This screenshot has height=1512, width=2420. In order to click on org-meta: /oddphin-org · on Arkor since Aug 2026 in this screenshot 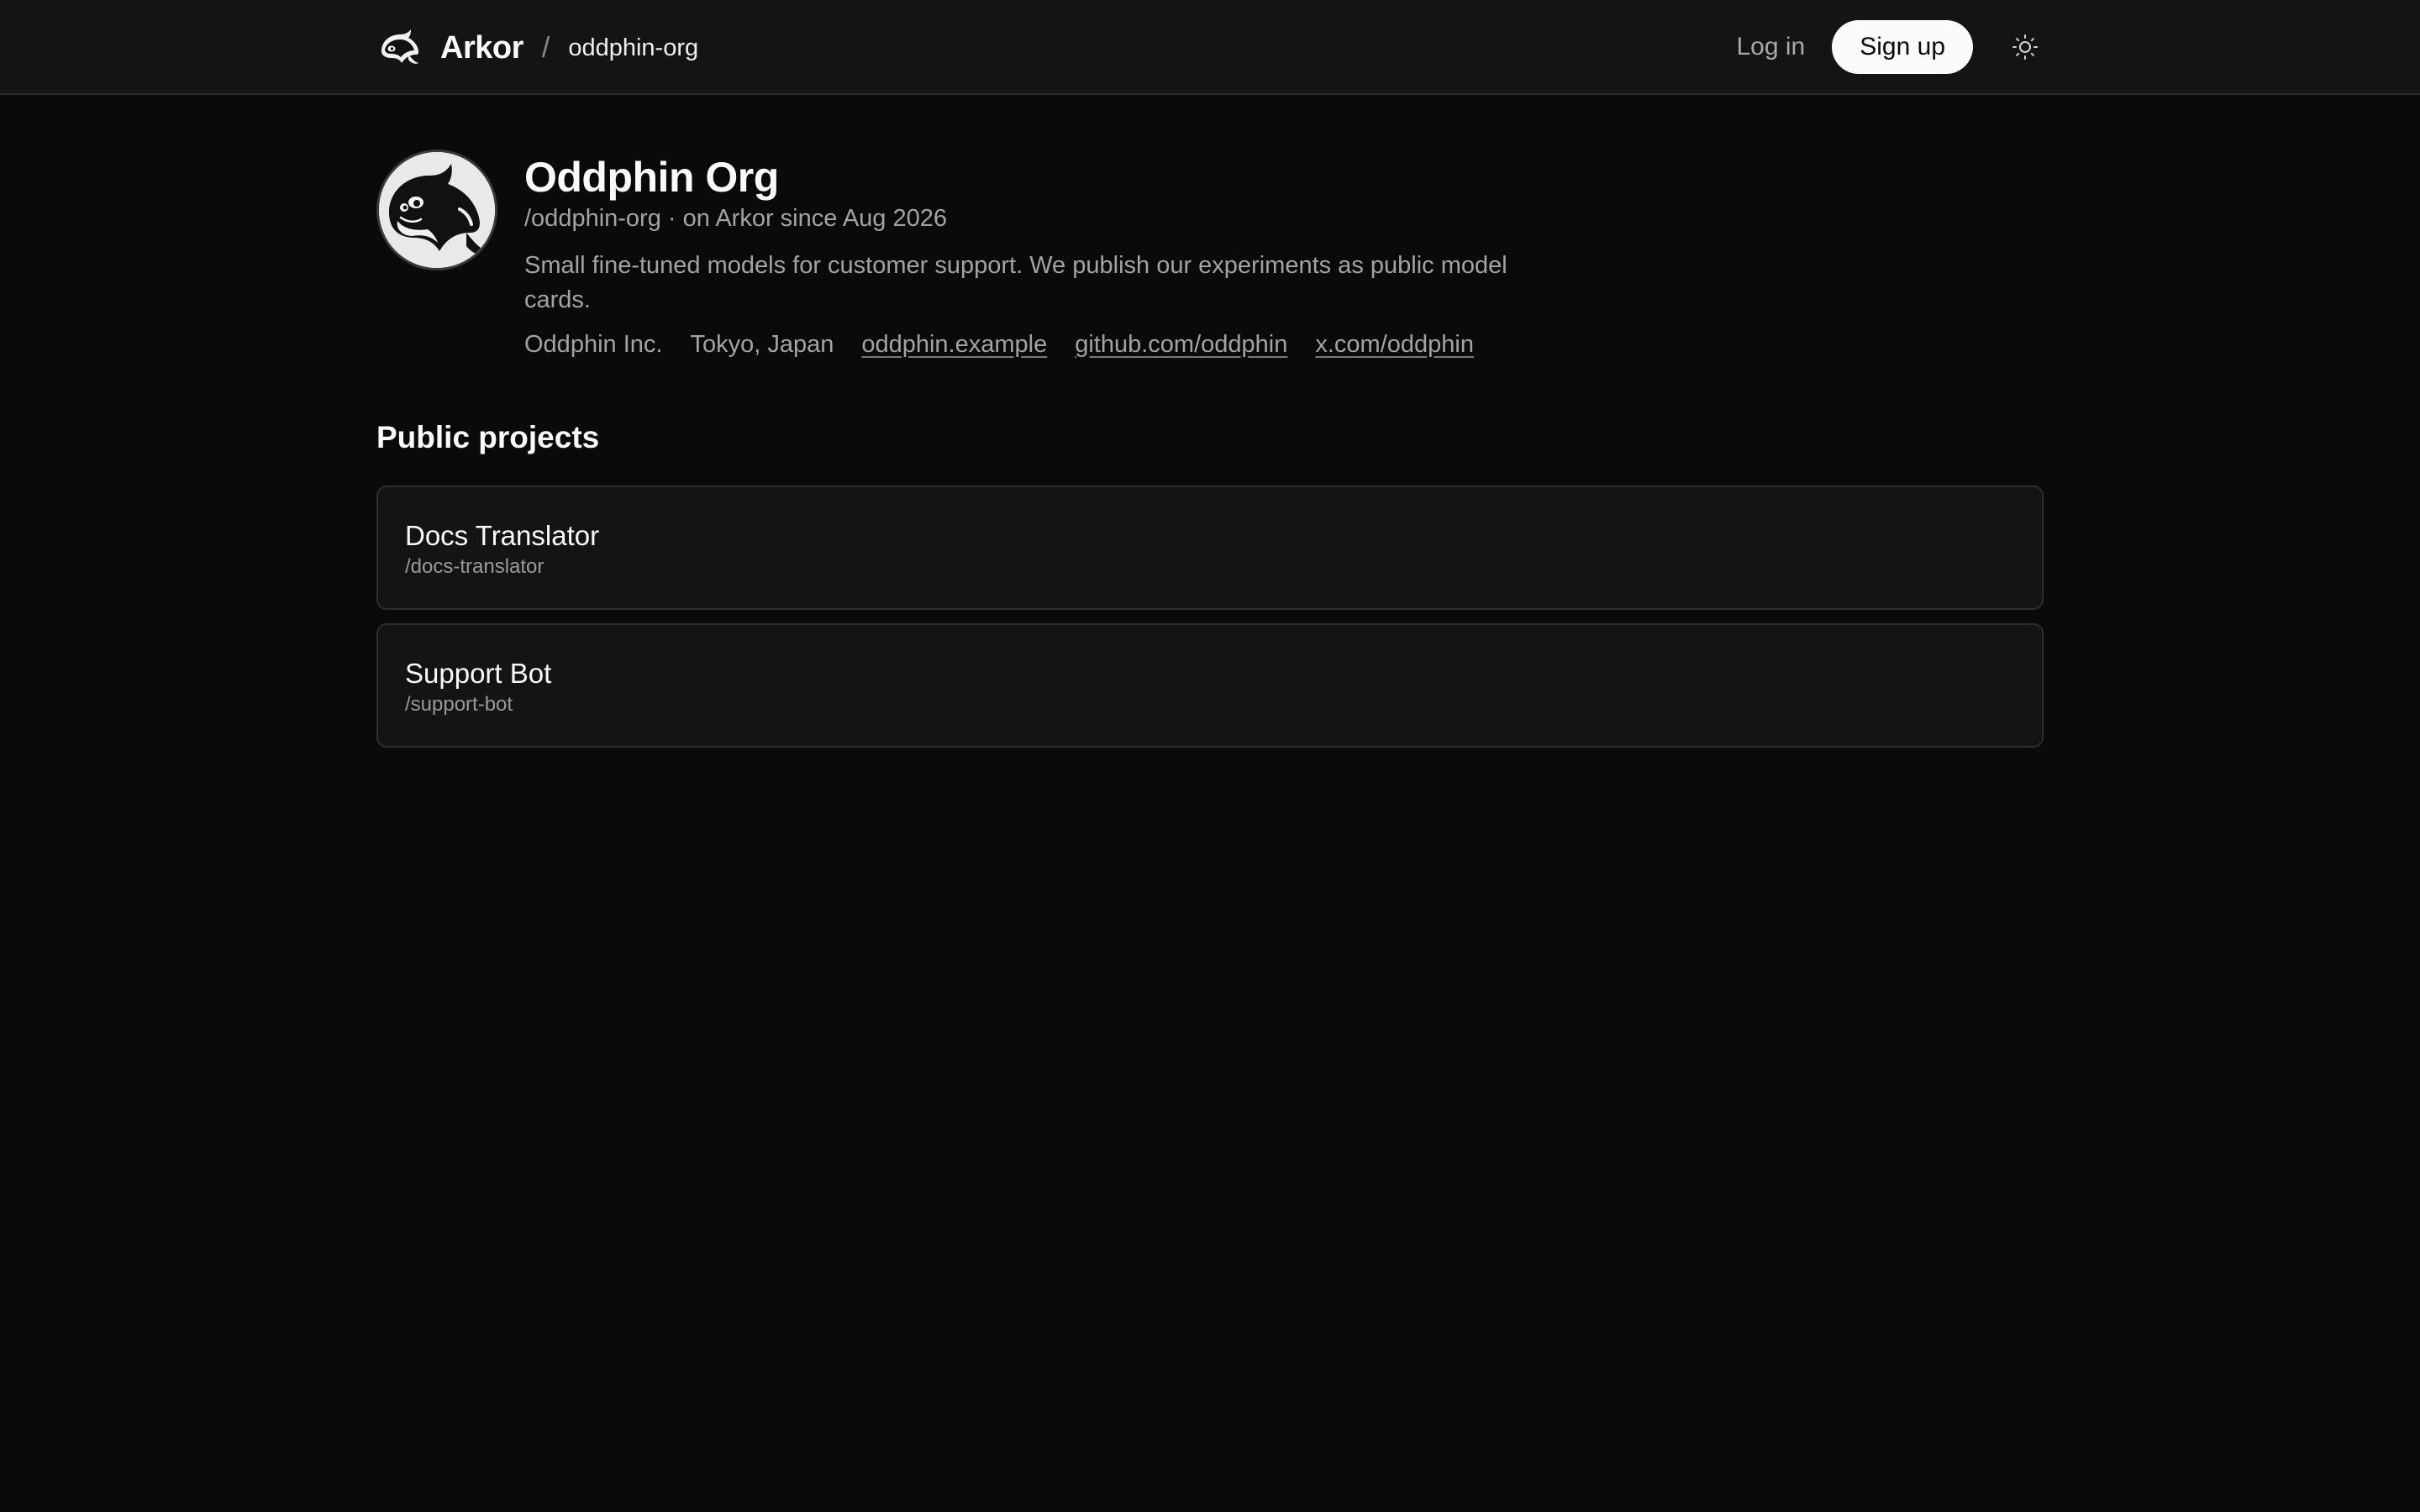, I will do `click(735, 218)`.